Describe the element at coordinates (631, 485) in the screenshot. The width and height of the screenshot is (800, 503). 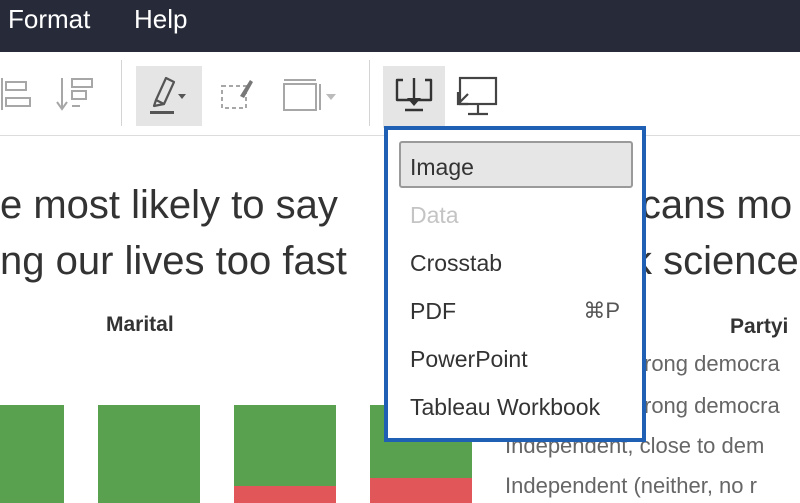
I see `legend-item: Independent (neither, no r` at that location.